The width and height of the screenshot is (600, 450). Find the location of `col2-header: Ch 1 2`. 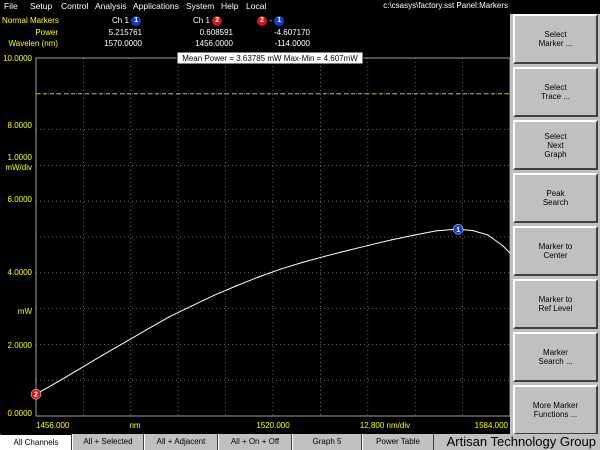

col2-header: Ch 1 2 is located at coordinates (208, 21).